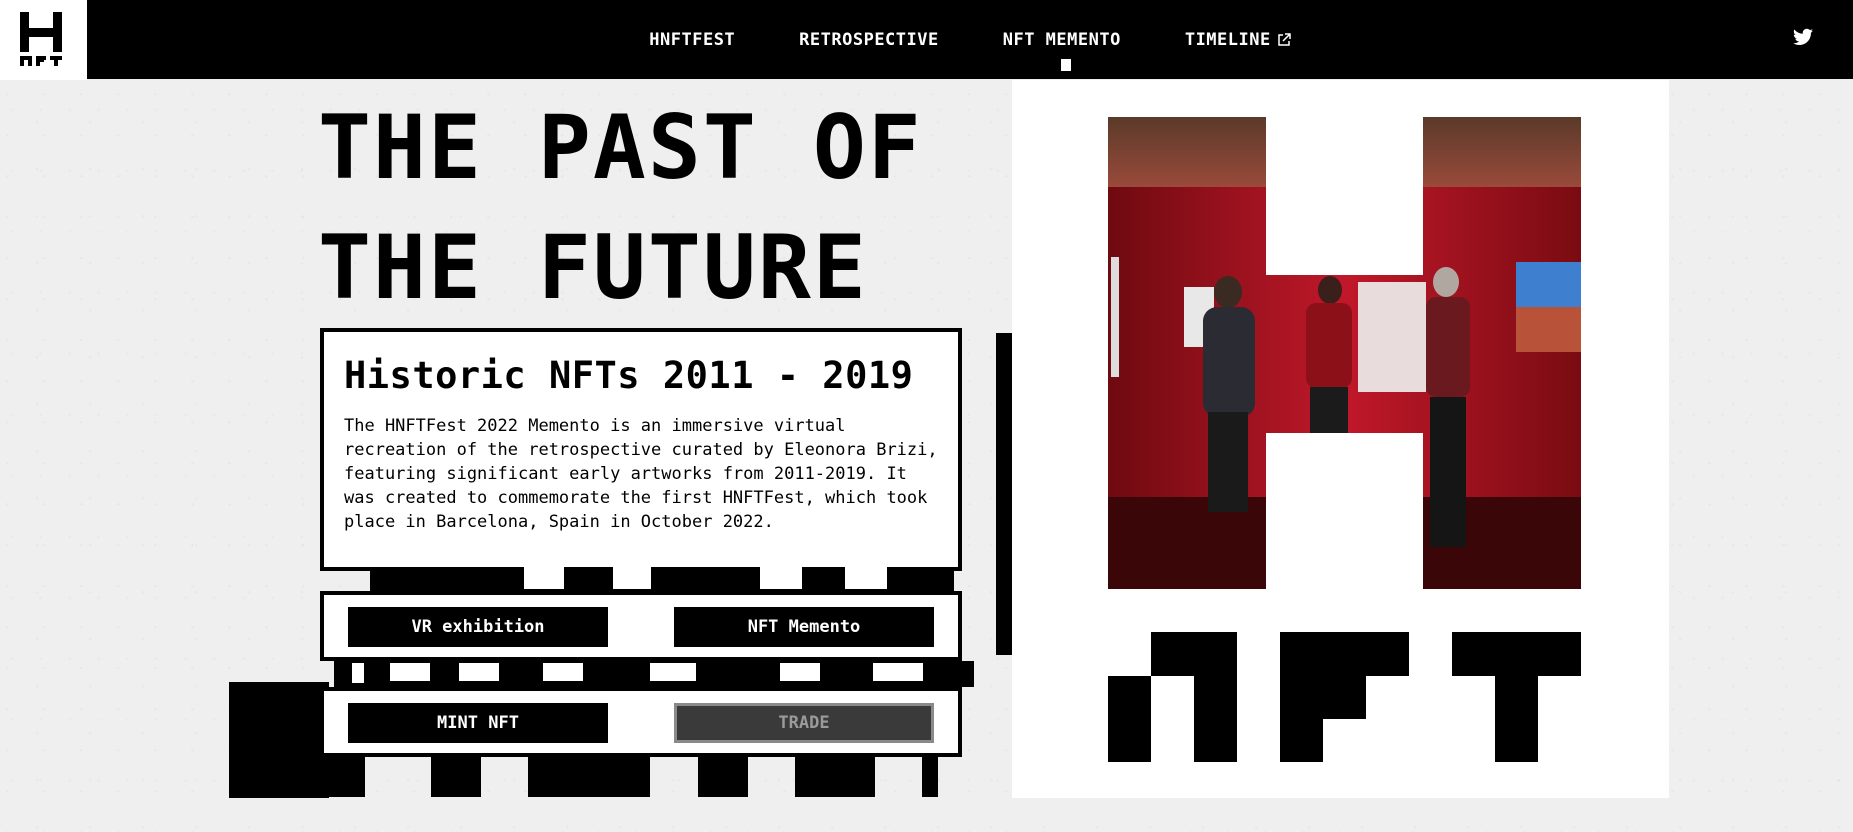 Image resolution: width=1853 pixels, height=832 pixels. I want to click on exhibition-photo-image, so click(1344, 353).